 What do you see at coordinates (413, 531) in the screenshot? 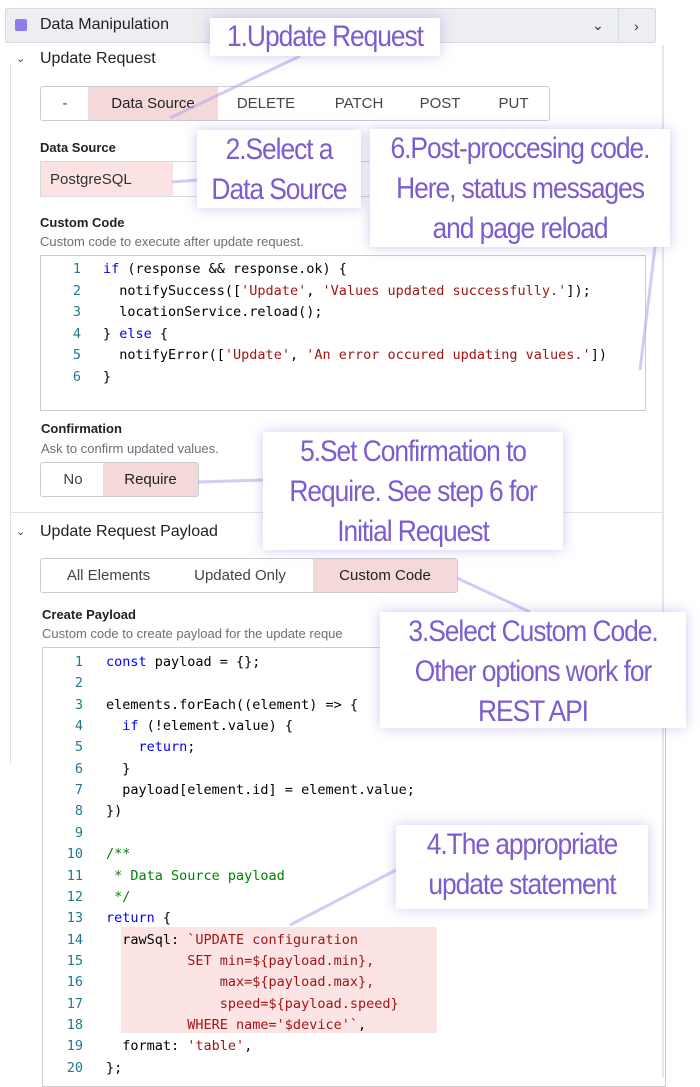
I see `annotation-text: Initial Request` at bounding box center [413, 531].